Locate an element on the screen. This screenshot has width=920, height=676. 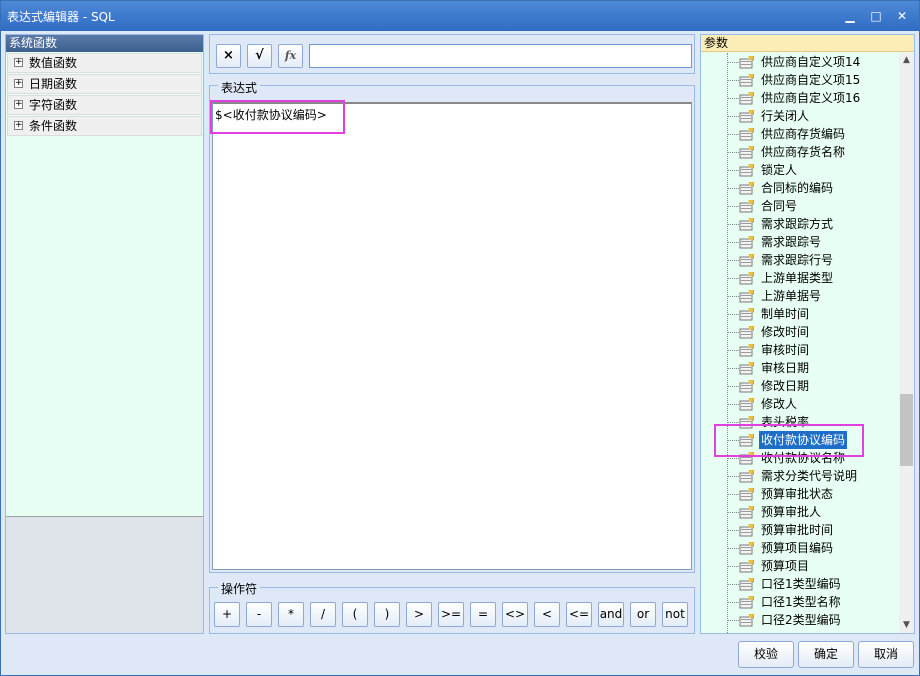
op-lparen-button: ( is located at coordinates (355, 614).